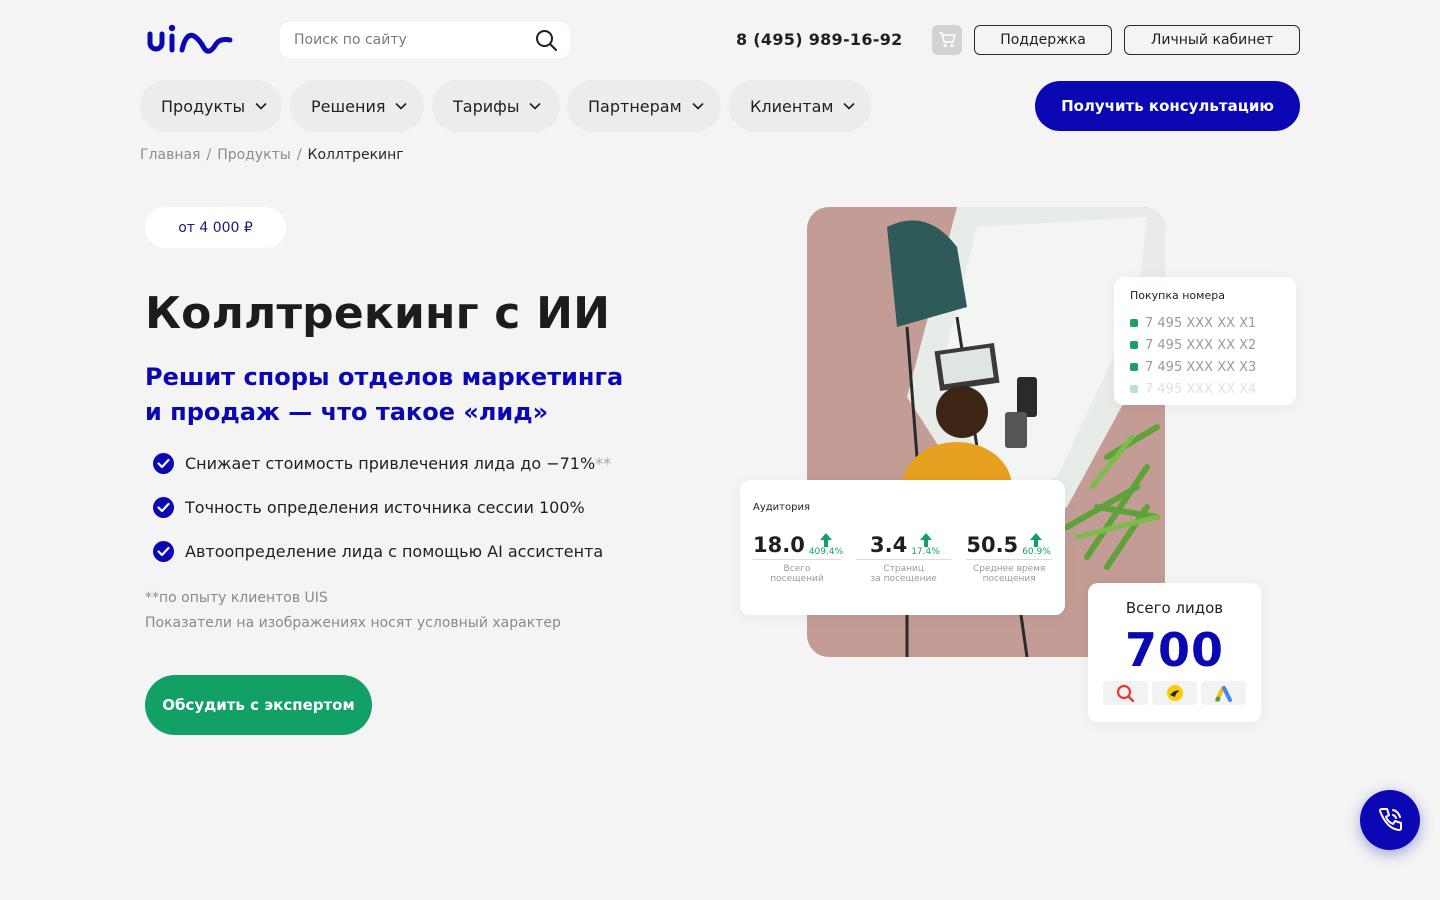 The width and height of the screenshot is (1440, 900). What do you see at coordinates (378, 313) in the screenshot?
I see `page-title: Коллтрекинг с ИИ` at bounding box center [378, 313].